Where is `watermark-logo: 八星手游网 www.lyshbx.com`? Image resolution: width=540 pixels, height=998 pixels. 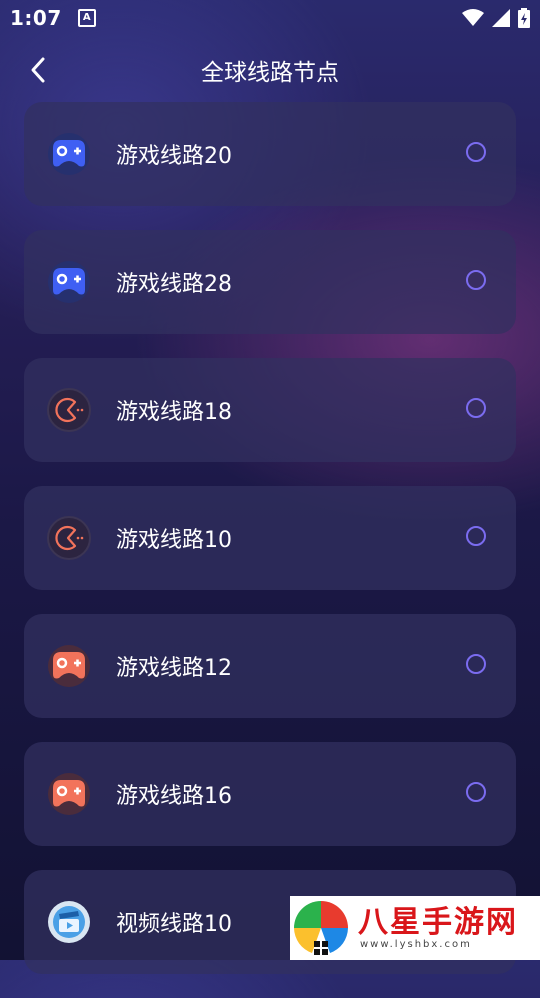
watermark-logo: 八星手游网 www.lyshbx.com is located at coordinates (415, 928).